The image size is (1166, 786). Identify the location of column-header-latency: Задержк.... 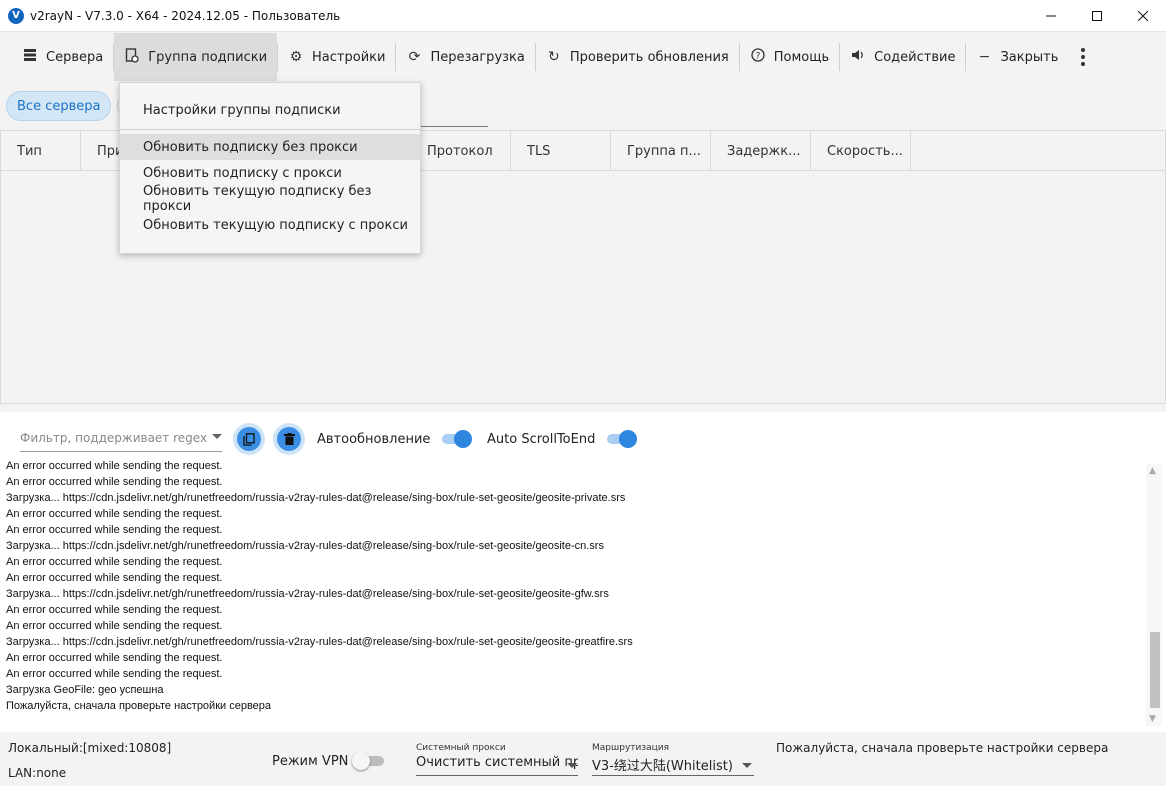
(761, 151).